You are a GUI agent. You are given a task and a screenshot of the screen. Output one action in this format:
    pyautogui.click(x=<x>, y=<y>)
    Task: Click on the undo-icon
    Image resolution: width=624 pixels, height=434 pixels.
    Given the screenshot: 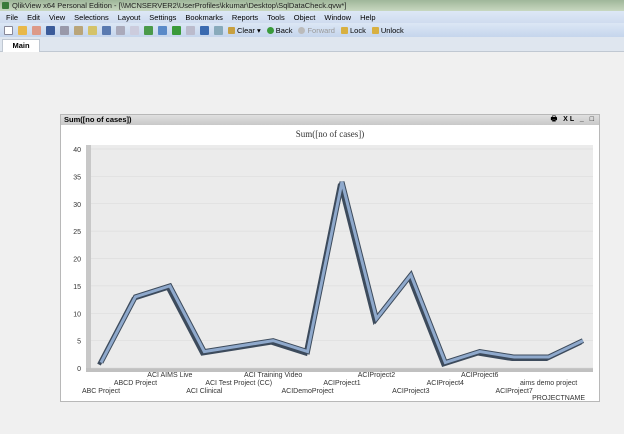 What is the action you would take?
    pyautogui.click(x=106, y=30)
    